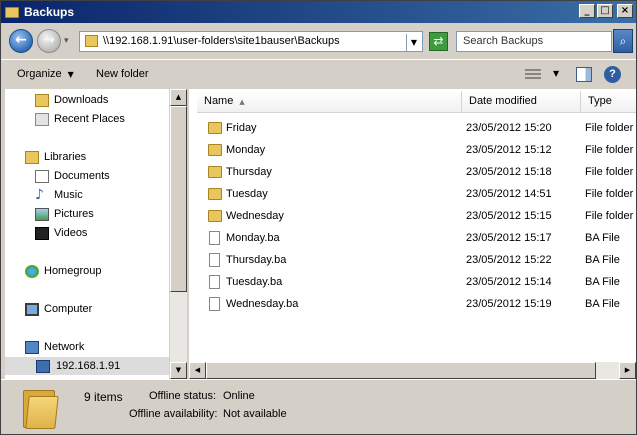  Describe the element at coordinates (39, 74) in the screenshot. I see `organize-label: Organize` at that location.